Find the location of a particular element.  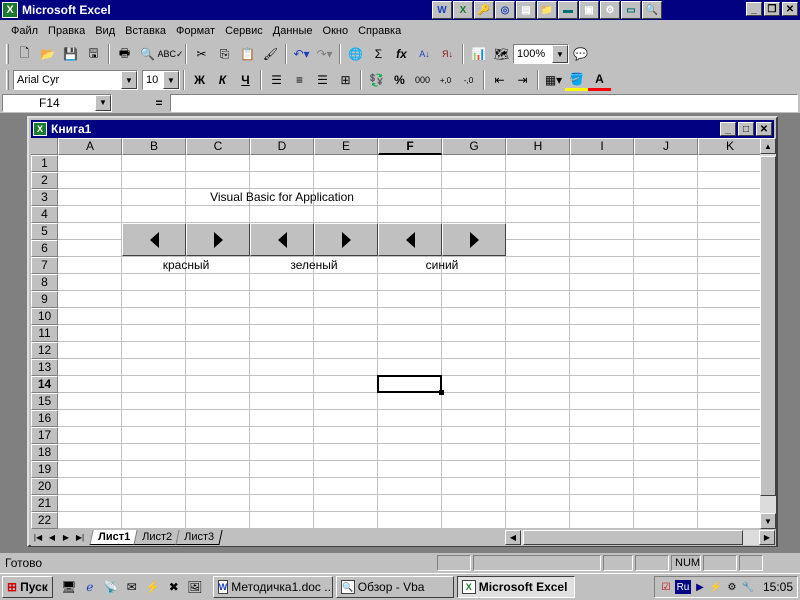

row-header-21: 21 is located at coordinates (44, 503).